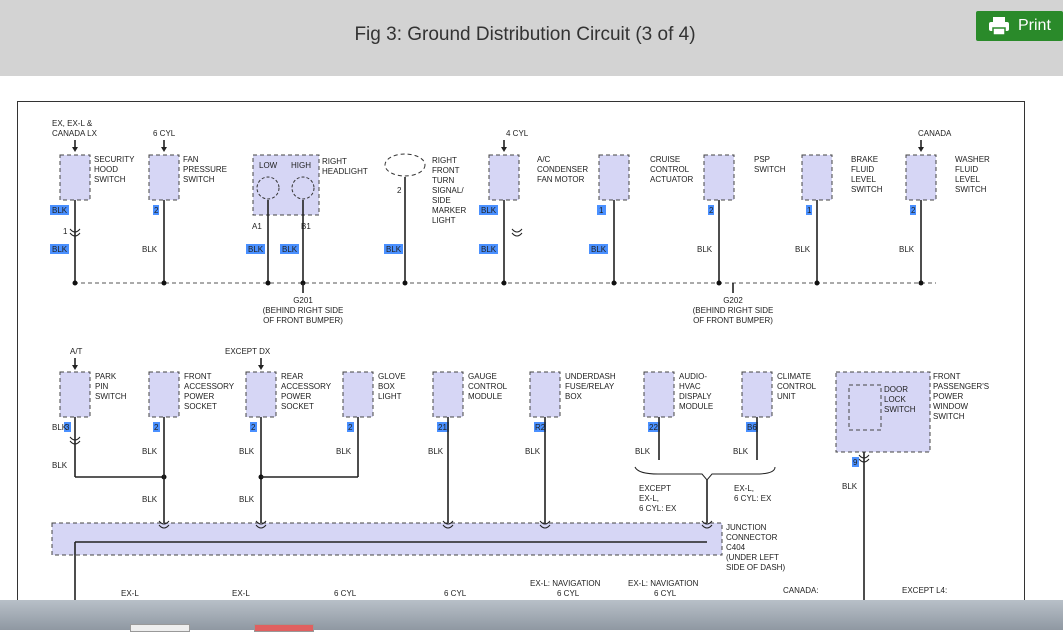 The width and height of the screenshot is (1063, 632). What do you see at coordinates (862, 169) in the screenshot?
I see `brake-fluid-level-switch-label: FLUID` at bounding box center [862, 169].